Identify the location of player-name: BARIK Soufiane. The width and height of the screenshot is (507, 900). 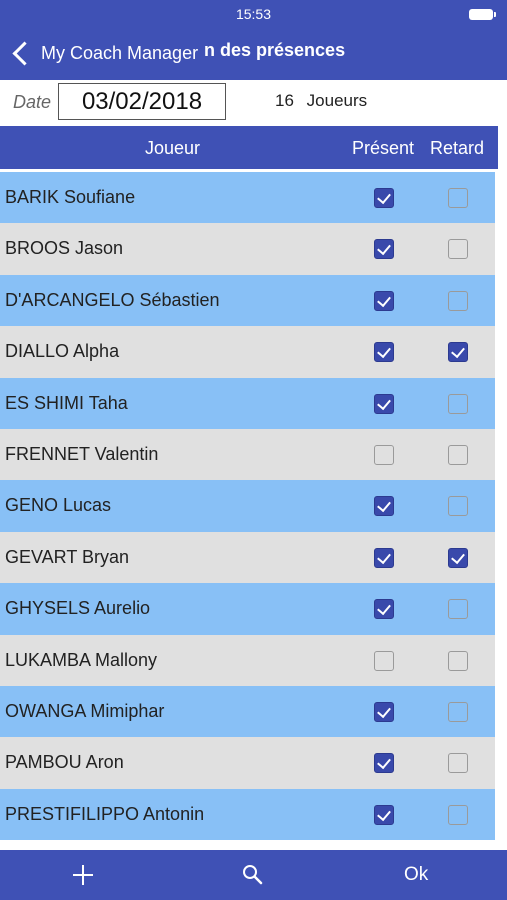
(70, 197).